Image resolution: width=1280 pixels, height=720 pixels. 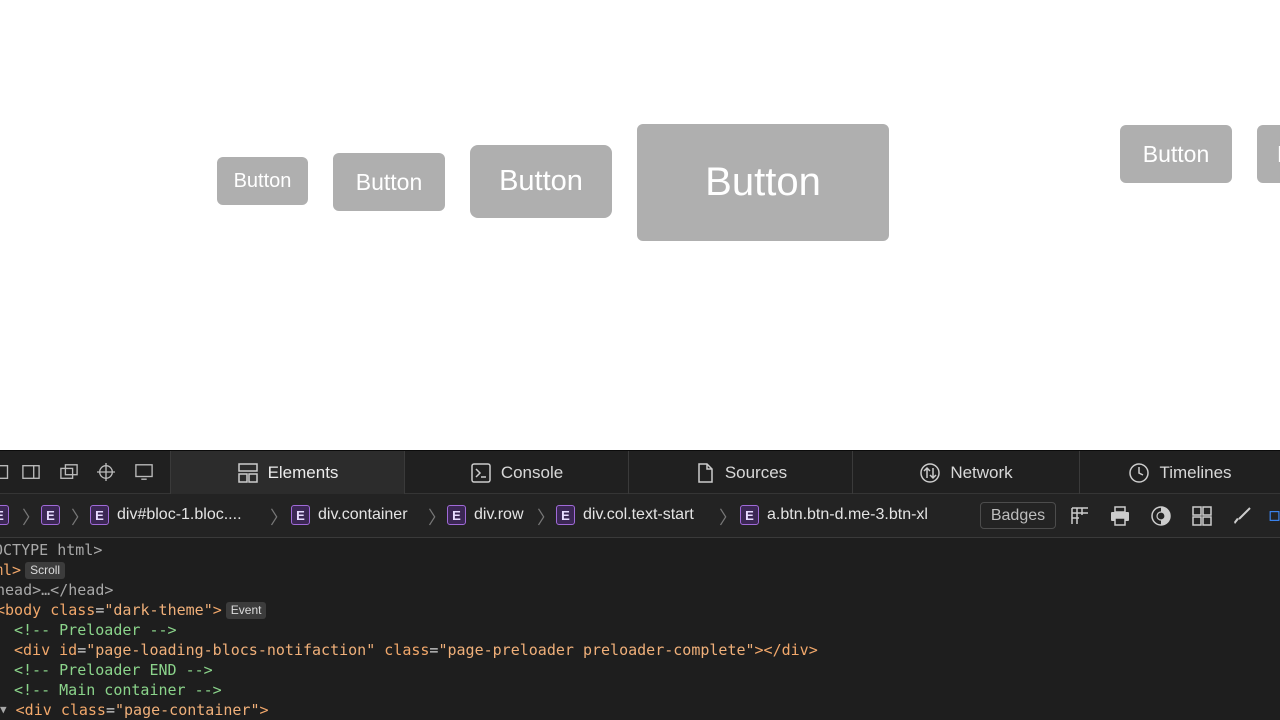 I want to click on appearance-icon, so click(x=1161, y=516).